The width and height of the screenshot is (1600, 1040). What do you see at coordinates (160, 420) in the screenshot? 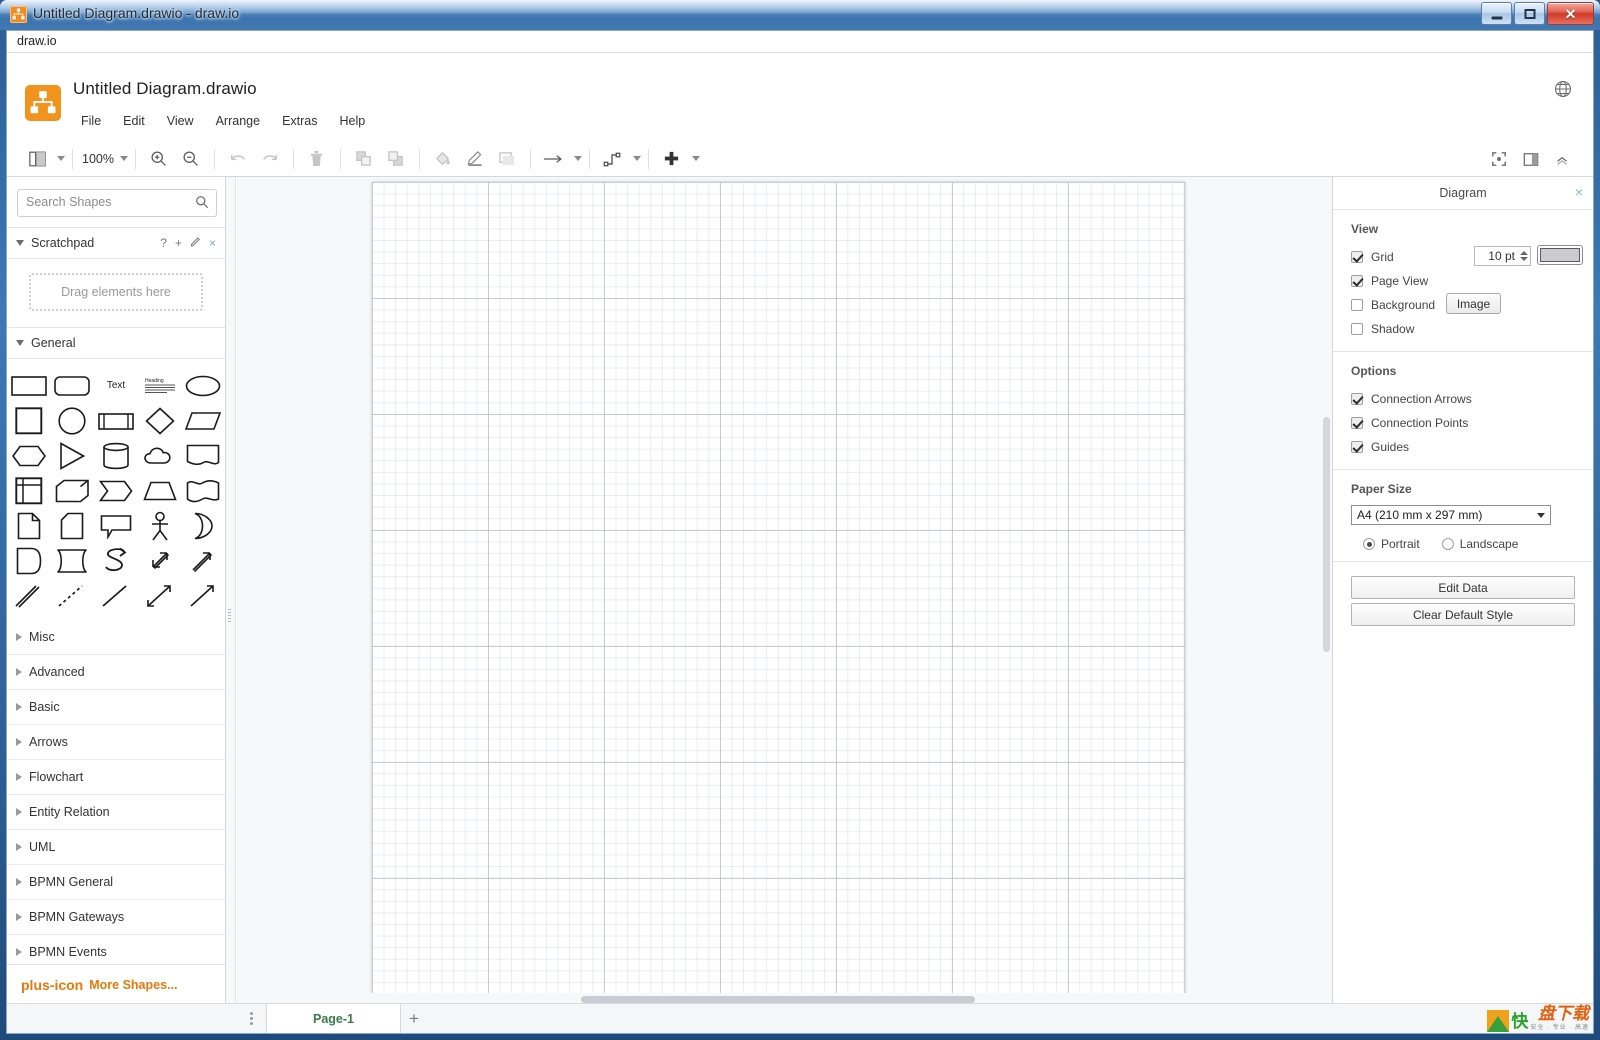
I see `shape-diamond` at bounding box center [160, 420].